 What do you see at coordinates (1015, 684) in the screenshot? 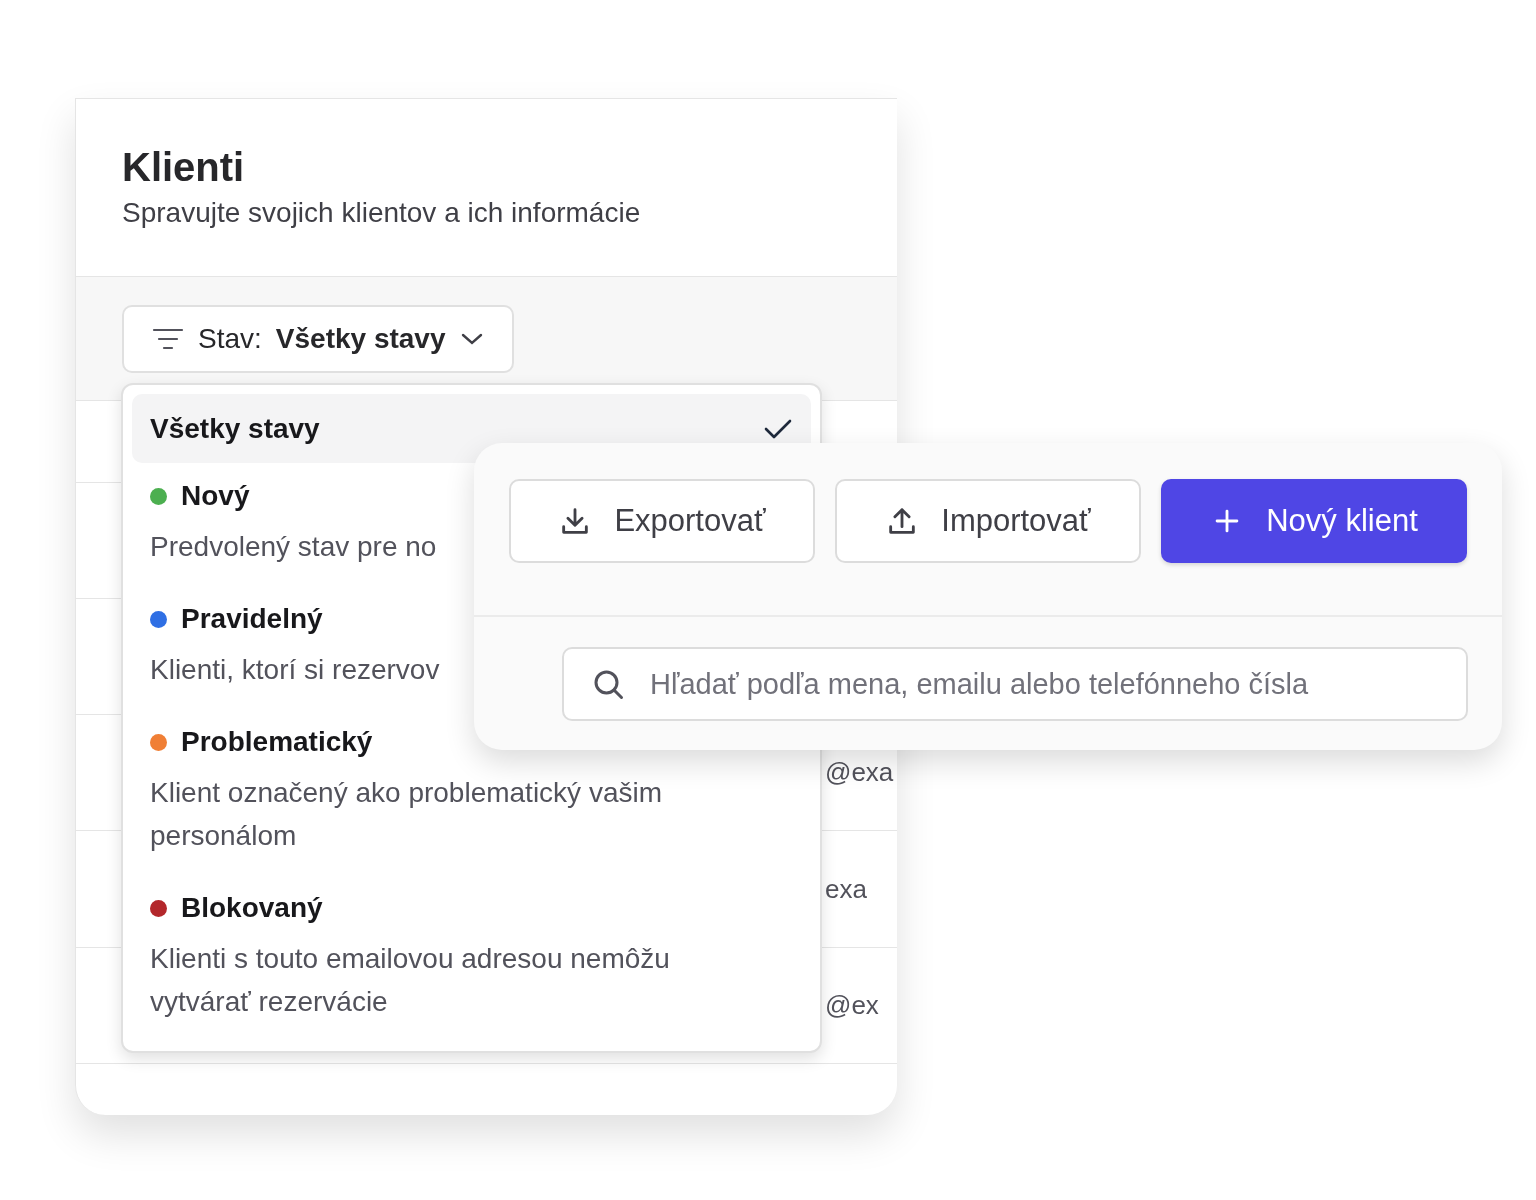
I see `search-field: Hľadať podľa mena, emailu alebo telefónneho čísla` at bounding box center [1015, 684].